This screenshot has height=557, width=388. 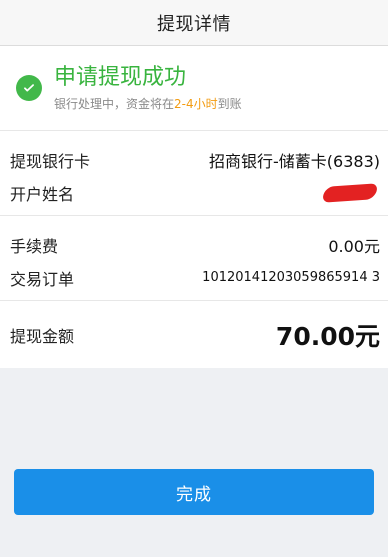 What do you see at coordinates (294, 161) in the screenshot?
I see `bank-card-value: 招商银行-储蓄卡(6383)` at bounding box center [294, 161].